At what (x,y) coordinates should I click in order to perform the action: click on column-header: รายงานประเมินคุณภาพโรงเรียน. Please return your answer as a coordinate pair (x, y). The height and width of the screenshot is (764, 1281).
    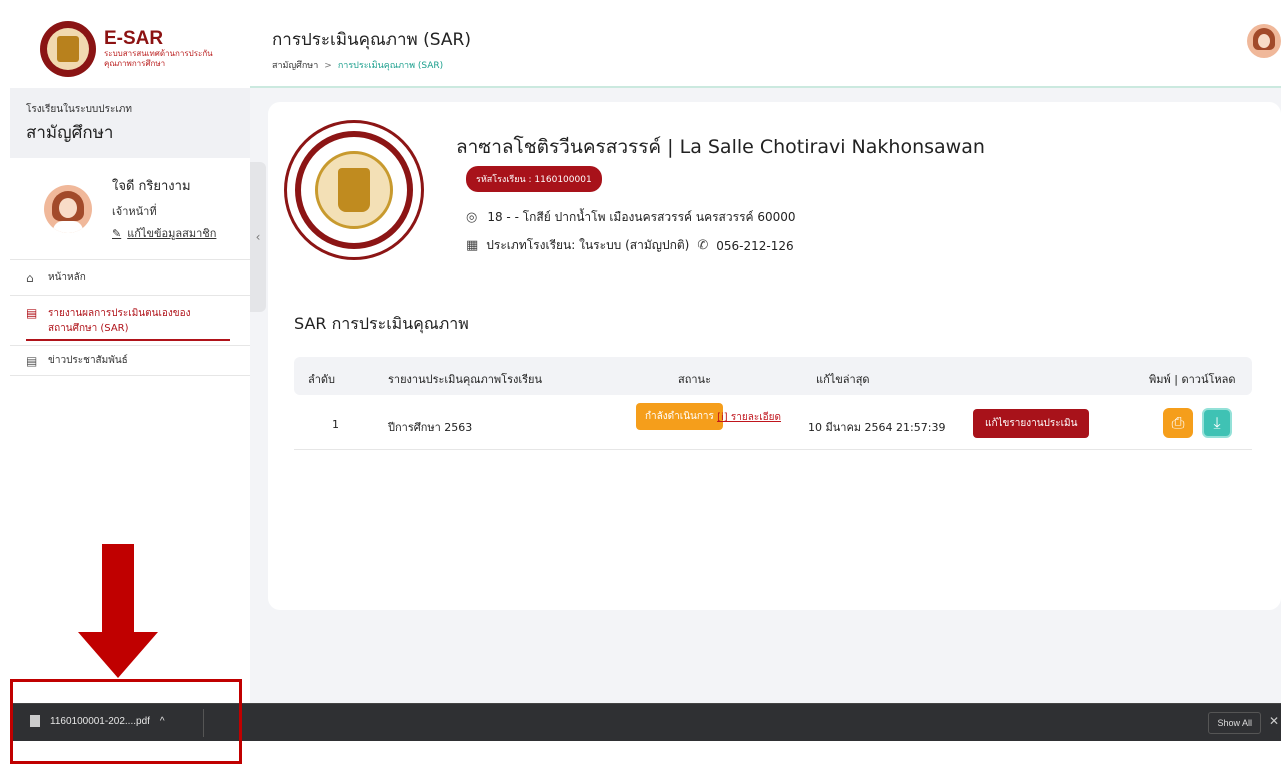
    Looking at the image, I should click on (465, 379).